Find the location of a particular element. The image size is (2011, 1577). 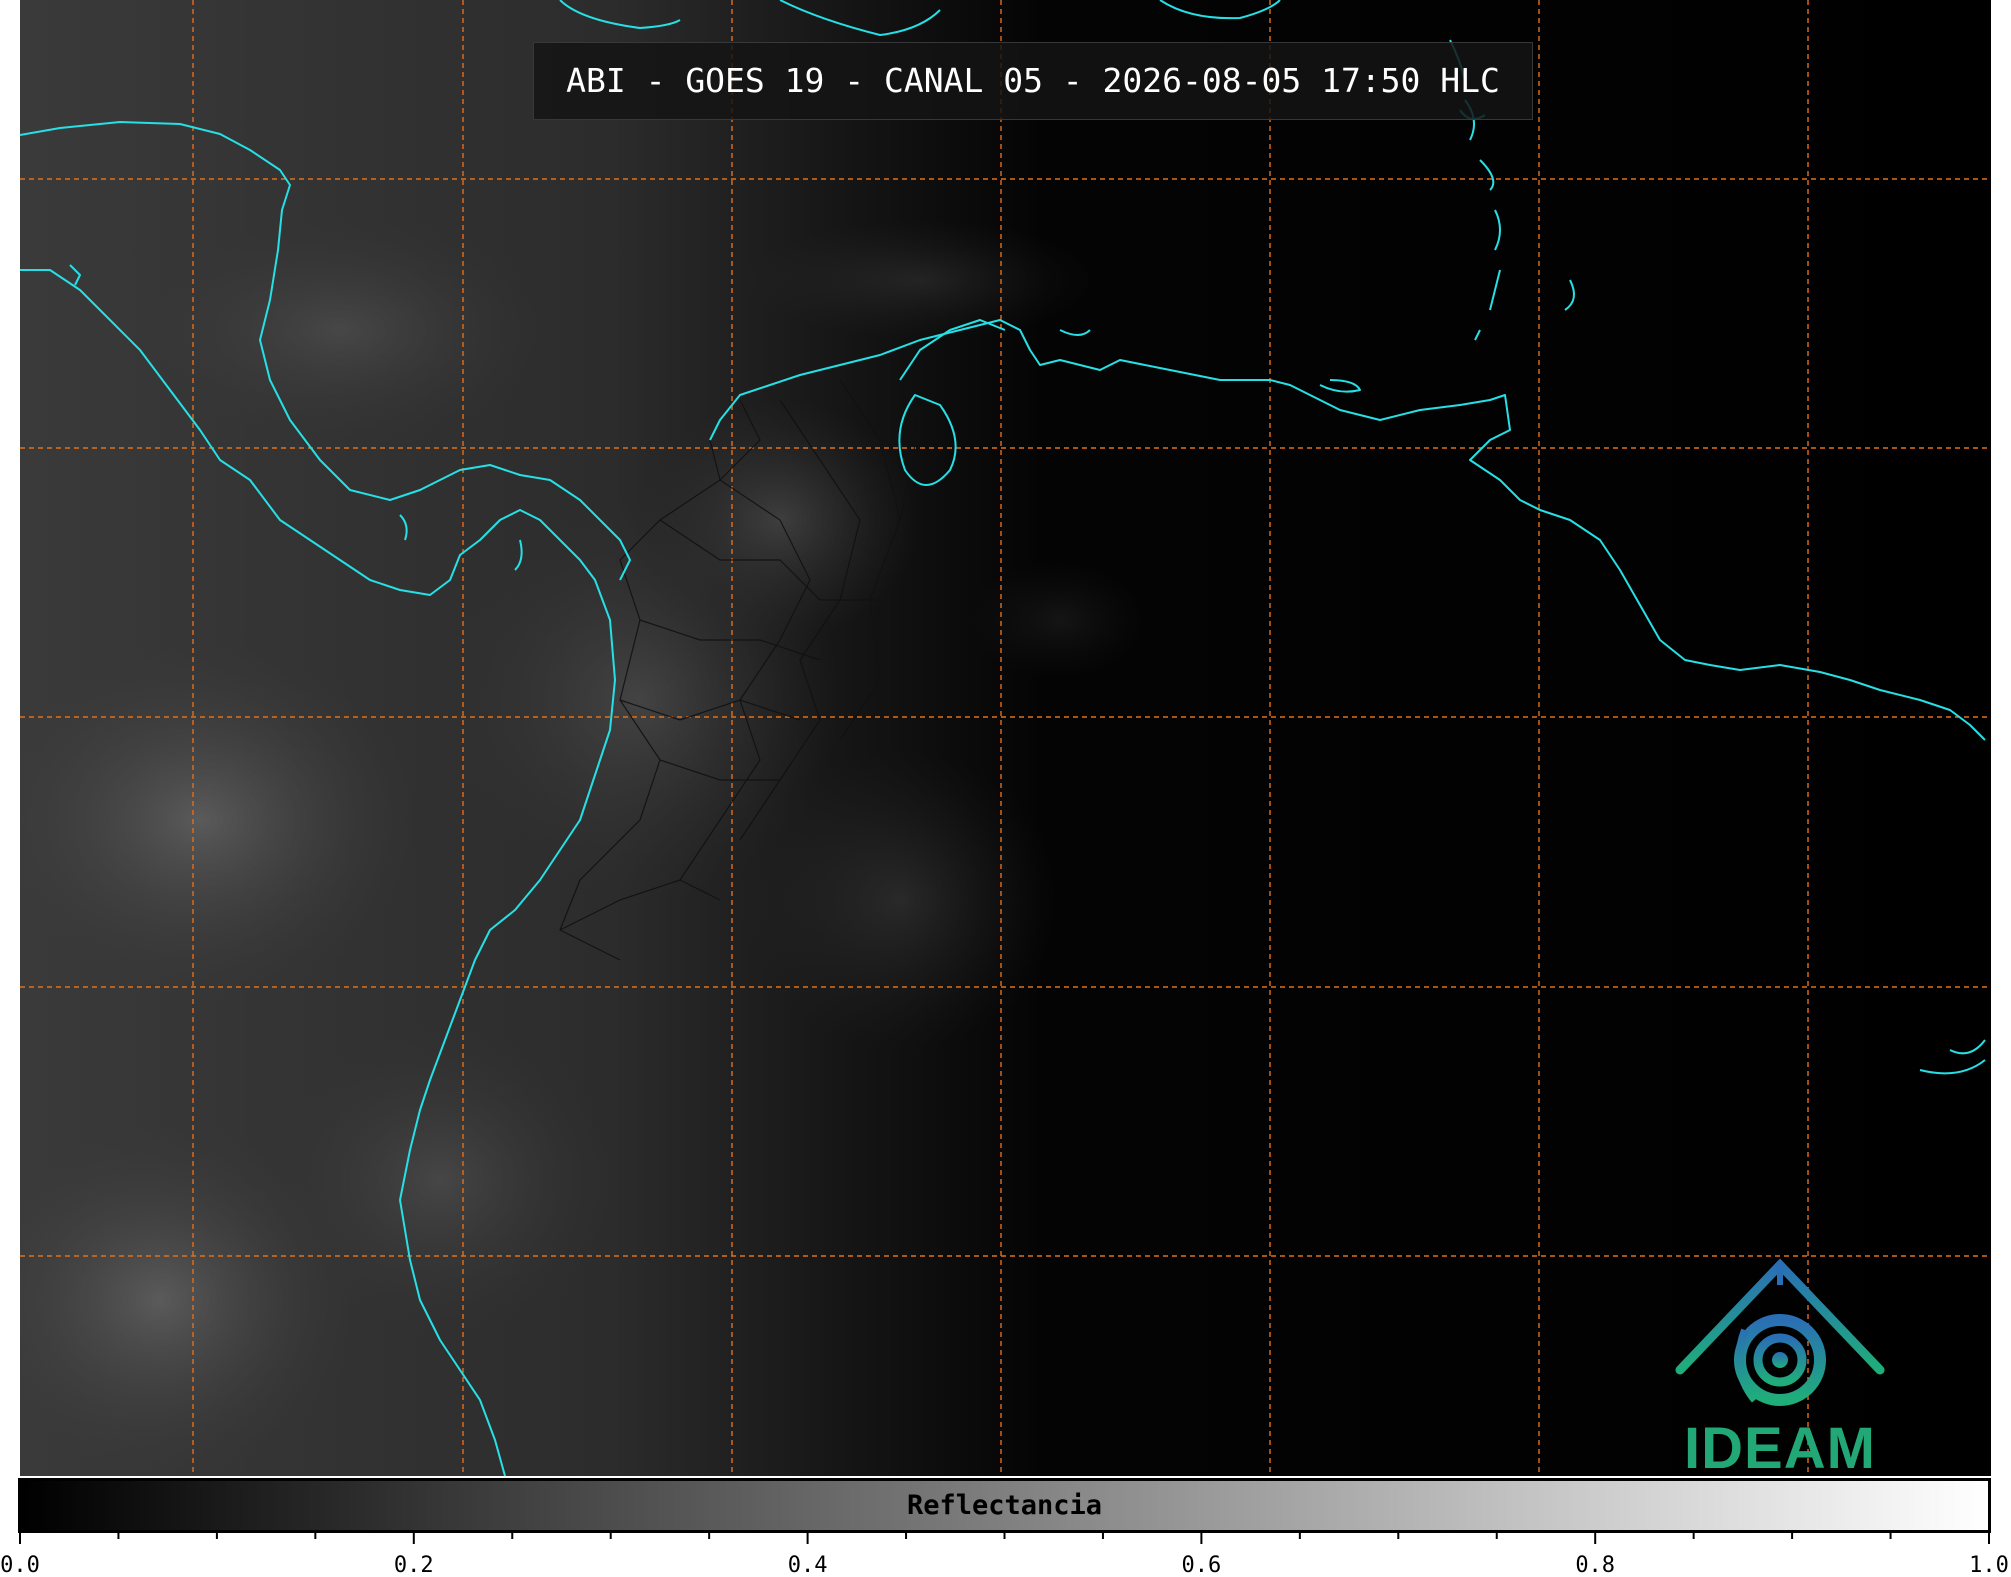

colorbar-tick-label: 0.2 is located at coordinates (413, 1565).